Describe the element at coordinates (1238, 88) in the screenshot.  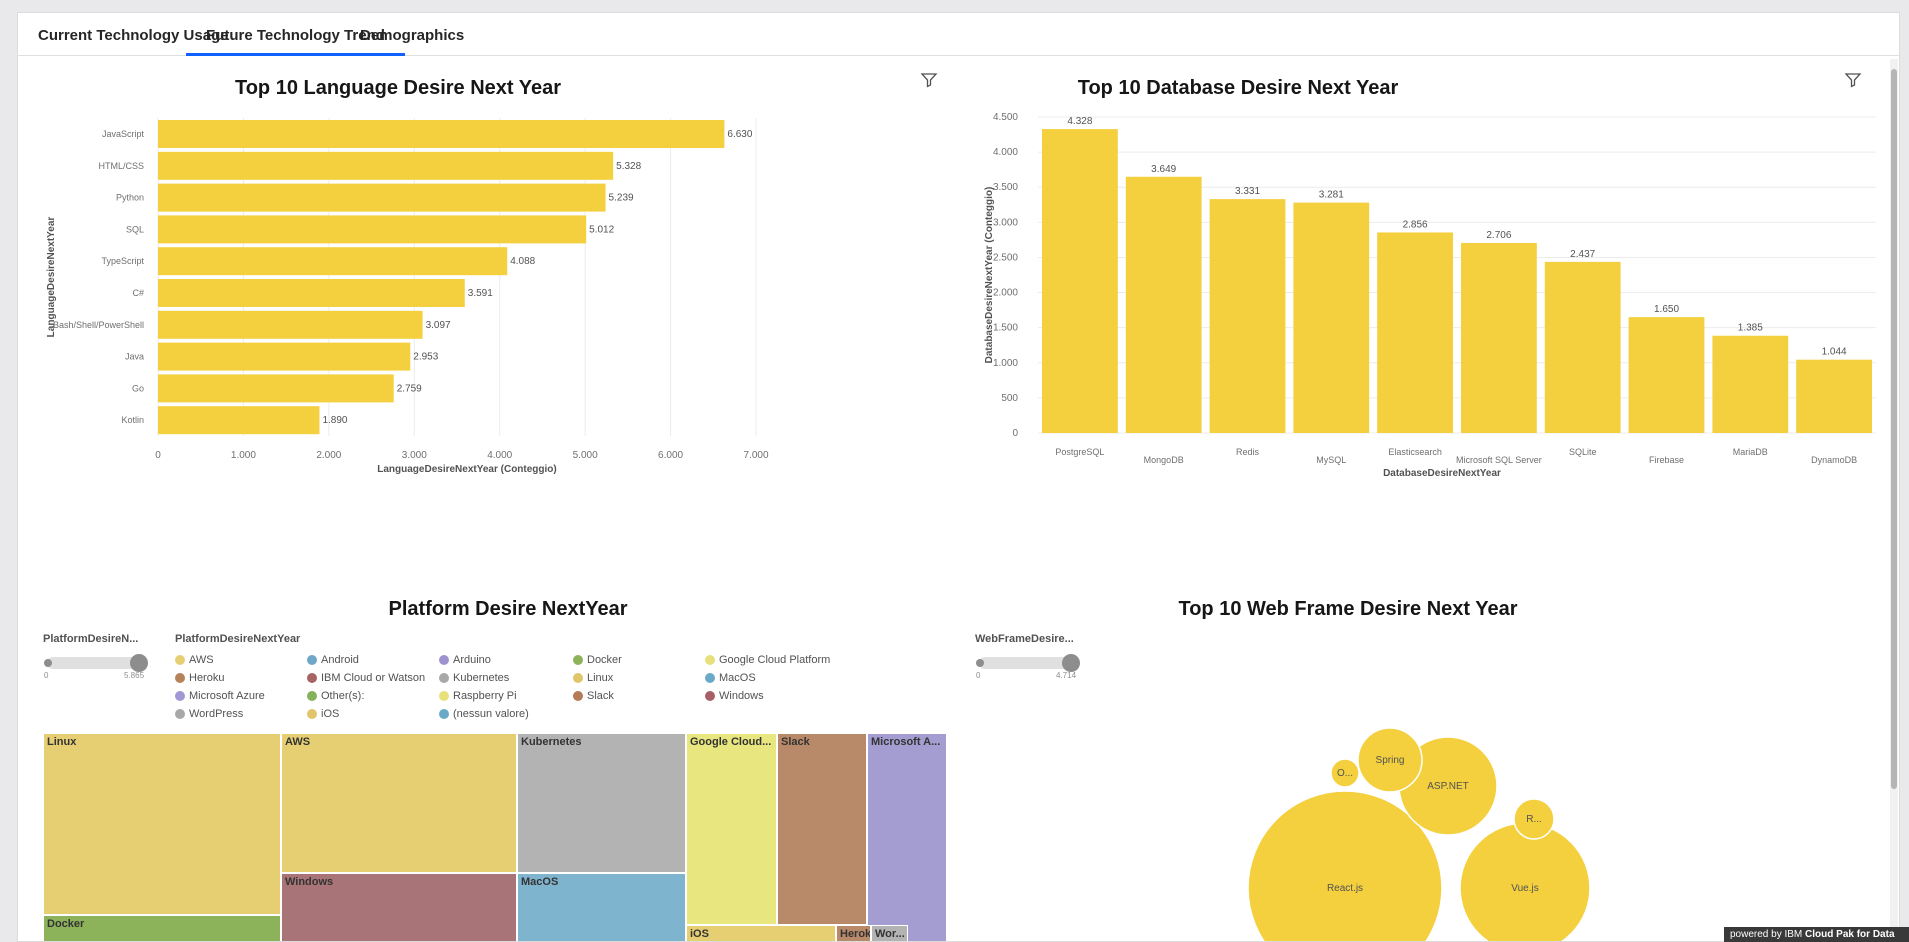
I see `database-chart-title: Top 10 Database Desire Next Year` at that location.